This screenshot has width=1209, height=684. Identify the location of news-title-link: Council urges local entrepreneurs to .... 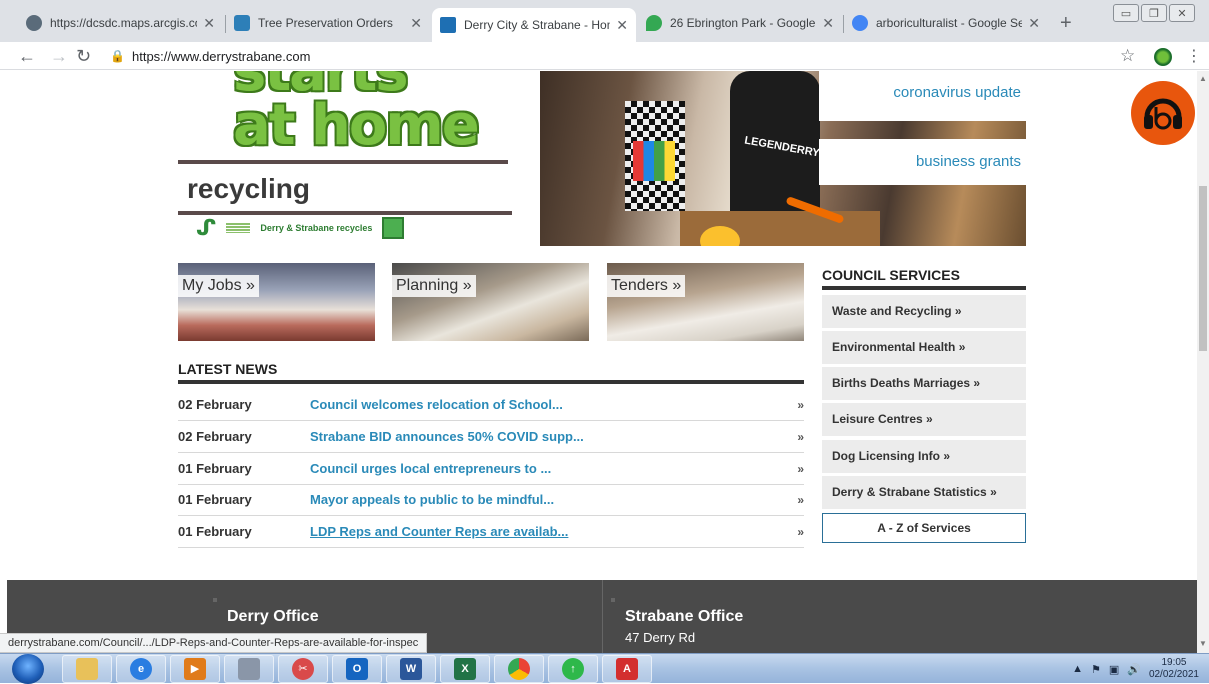
(430, 468).